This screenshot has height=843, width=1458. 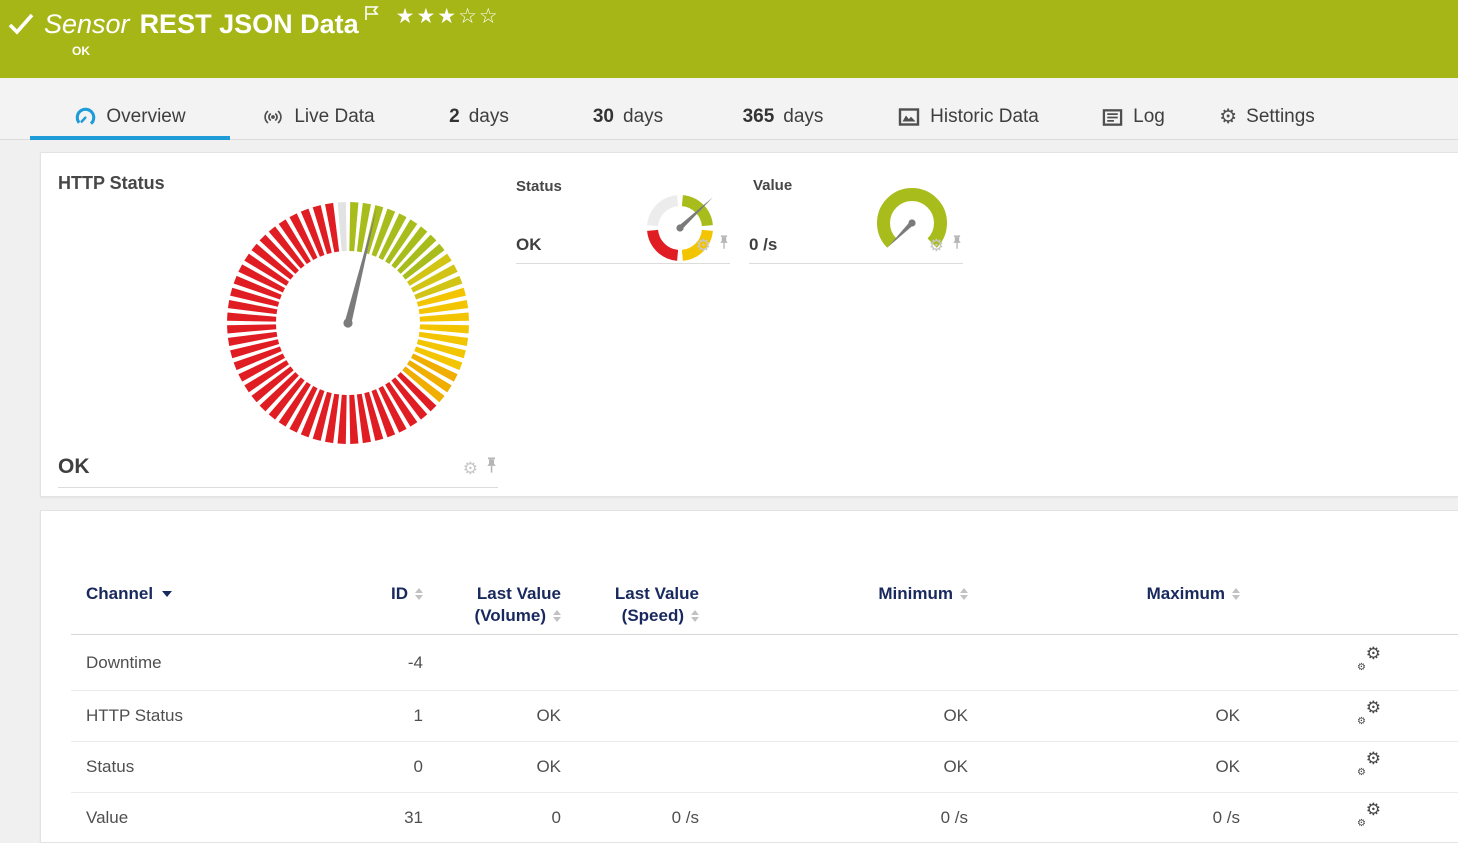 What do you see at coordinates (1112, 117) in the screenshot?
I see `log-icon` at bounding box center [1112, 117].